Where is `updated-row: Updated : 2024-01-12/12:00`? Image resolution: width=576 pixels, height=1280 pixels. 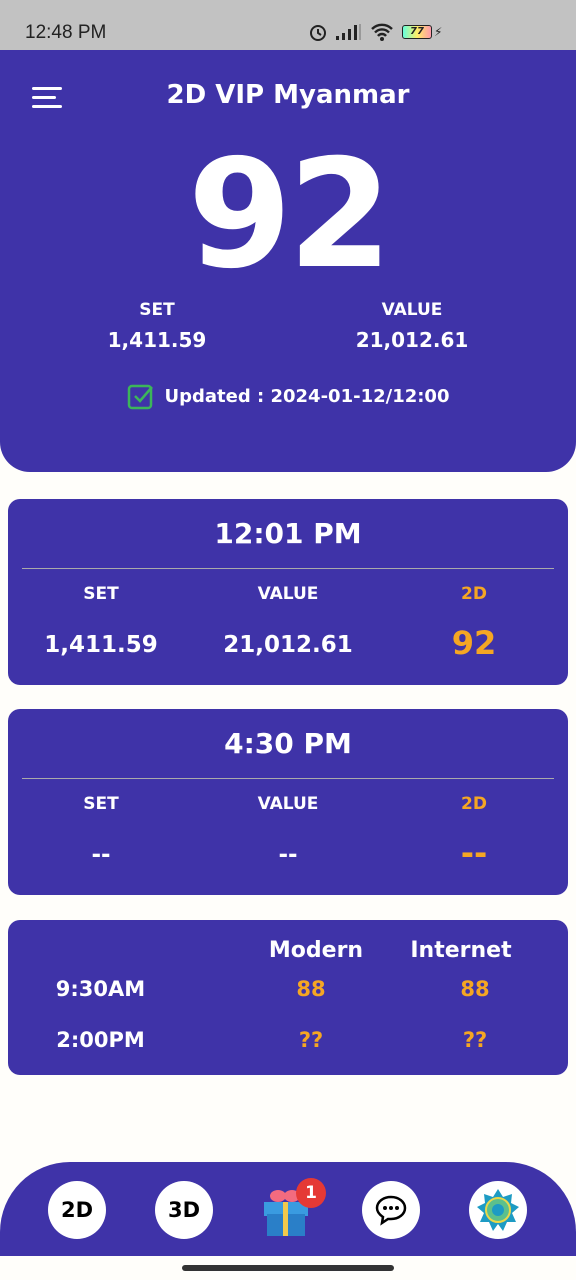 updated-row: Updated : 2024-01-12/12:00 is located at coordinates (288, 396).